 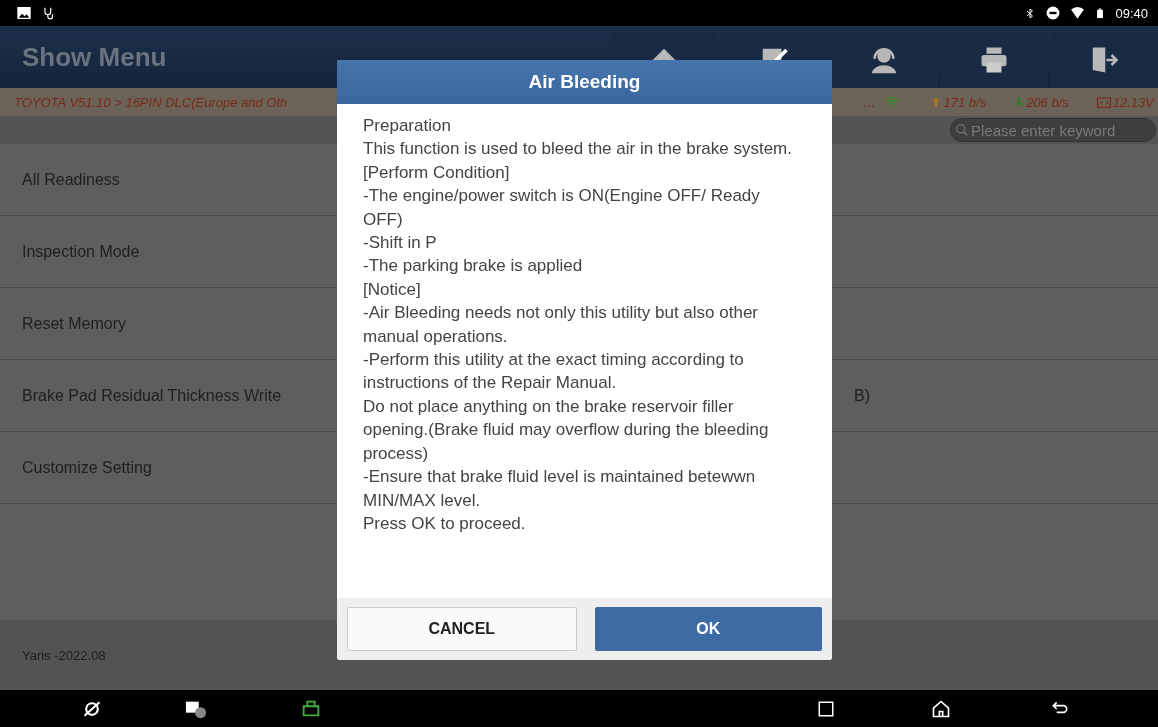 What do you see at coordinates (437, 172) in the screenshot?
I see `dialog-text: [Perform Condition]` at bounding box center [437, 172].